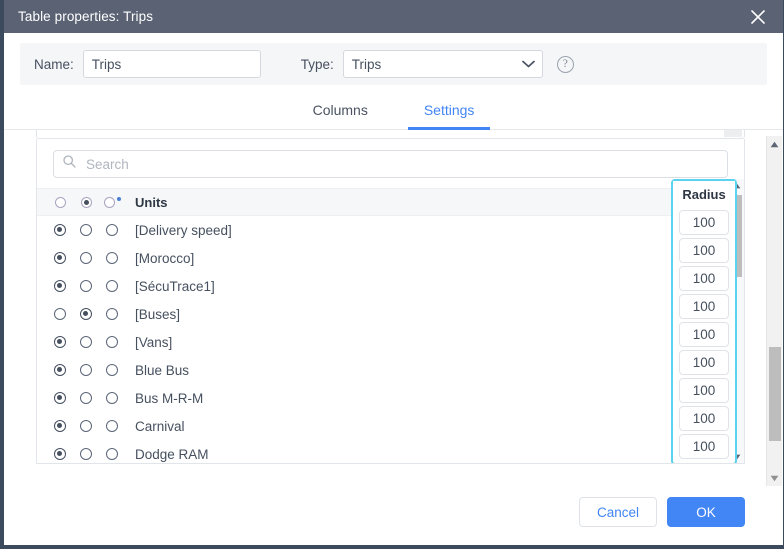 The width and height of the screenshot is (784, 549). Describe the element at coordinates (390, 451) in the screenshot. I see `table-row: Dodge RAM` at that location.